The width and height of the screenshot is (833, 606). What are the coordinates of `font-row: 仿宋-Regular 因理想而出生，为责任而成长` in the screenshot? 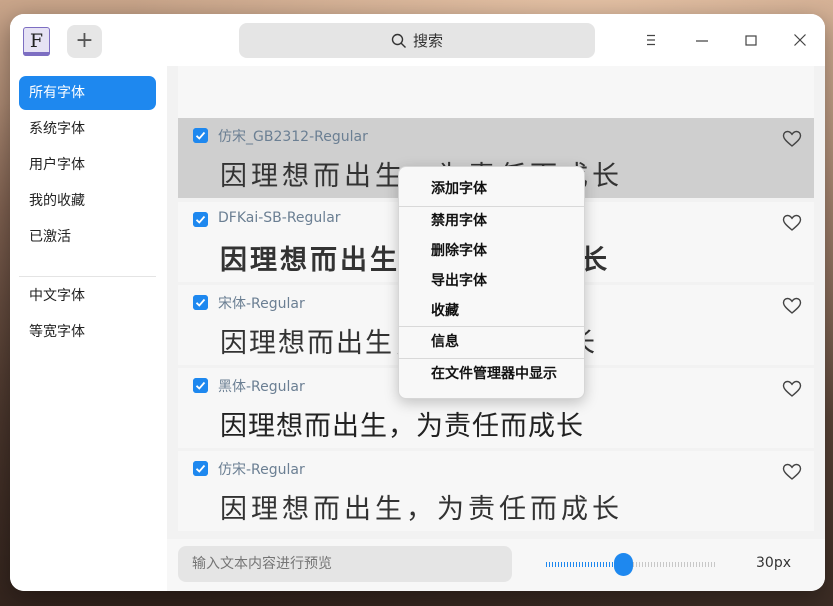 It's located at (496, 491).